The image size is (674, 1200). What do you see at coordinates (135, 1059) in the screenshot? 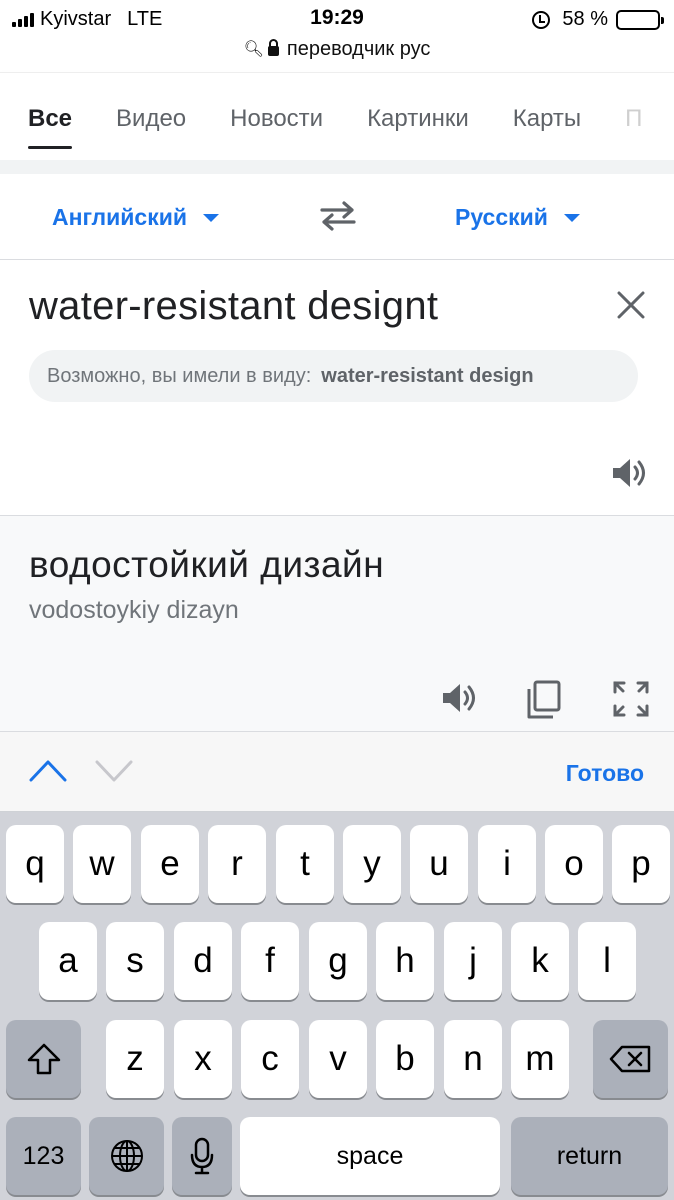
I see `key-z: z` at bounding box center [135, 1059].